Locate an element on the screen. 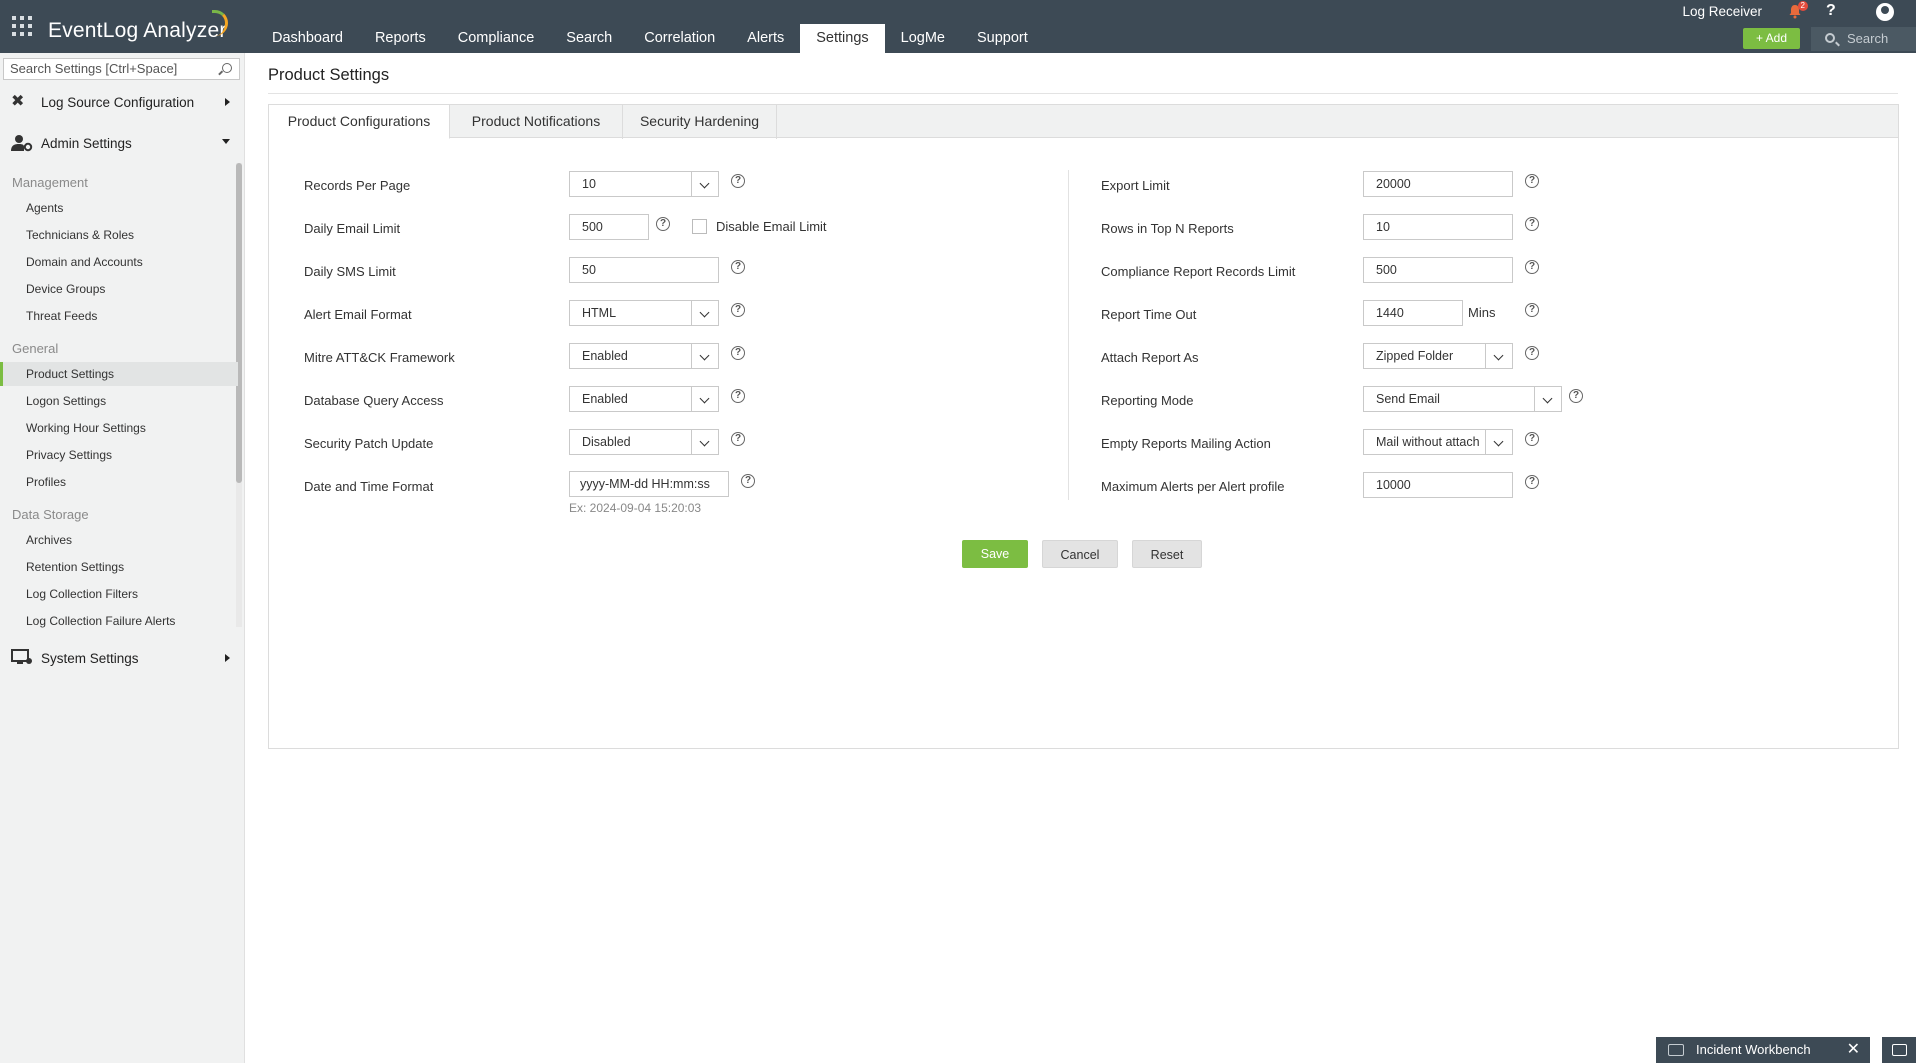  sidebar-item-domain: Domain and Accounts is located at coordinates (119, 262).